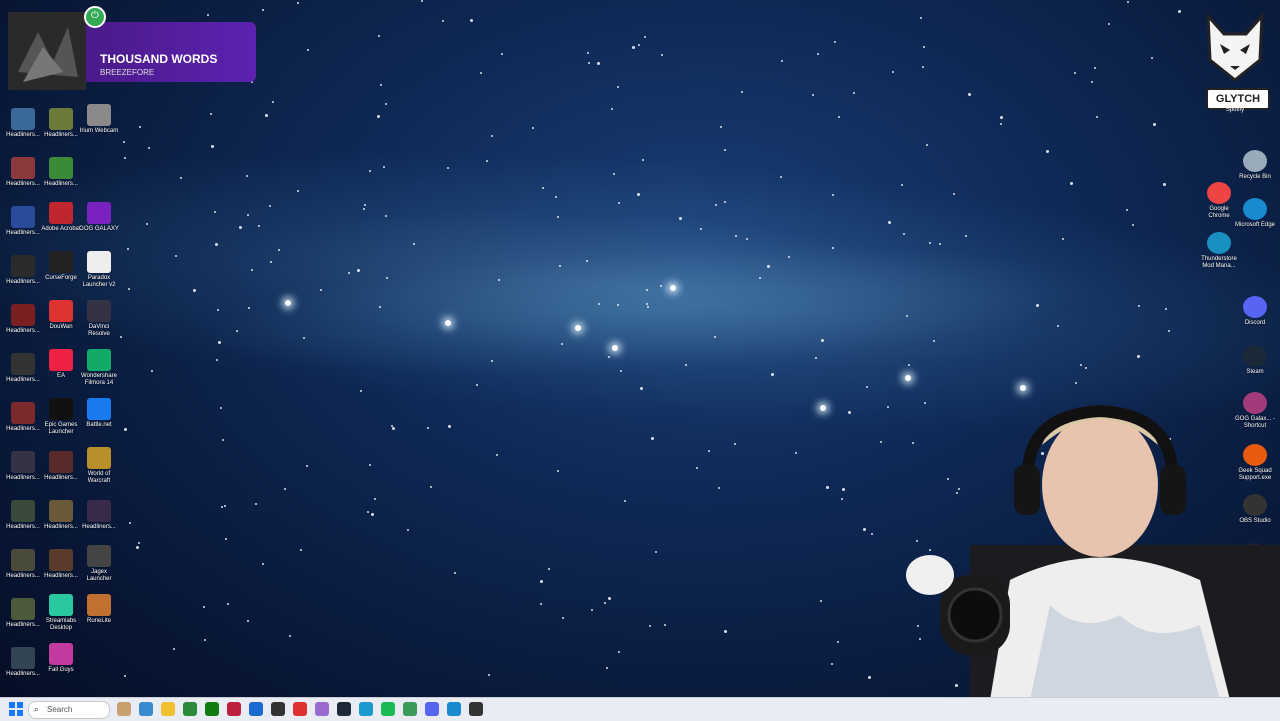  Describe the element at coordinates (1255, 323) in the screenshot. I see `desktop-icon-label: Discord` at that location.